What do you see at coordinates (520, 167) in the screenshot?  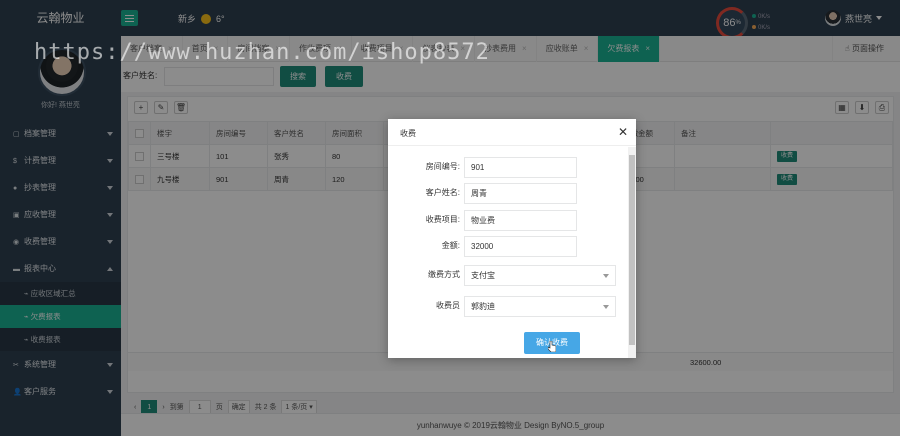 I see `room-number-field: 901` at bounding box center [520, 167].